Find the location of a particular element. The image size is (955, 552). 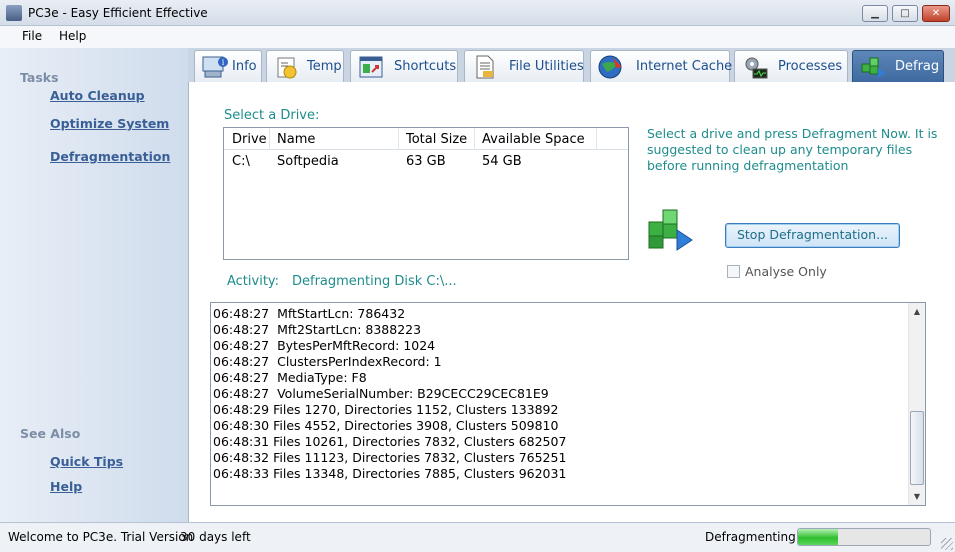

menu-bar: File Help is located at coordinates (477, 37).